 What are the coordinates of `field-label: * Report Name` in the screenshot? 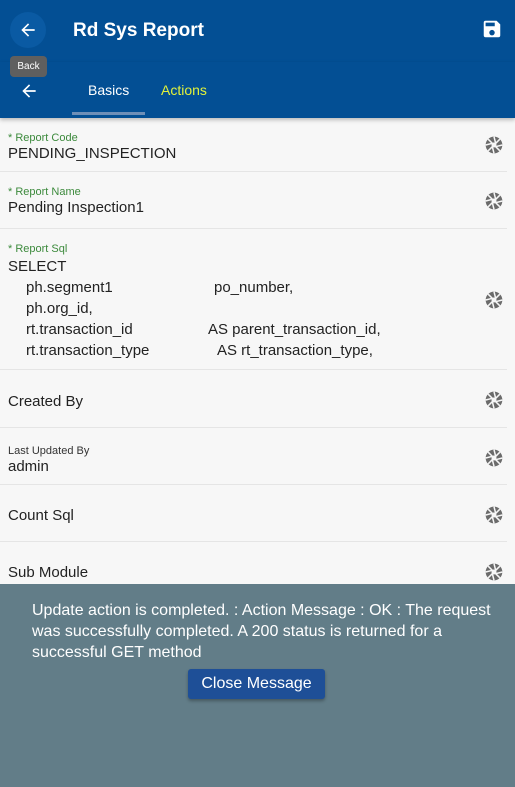 It's located at (44, 192).